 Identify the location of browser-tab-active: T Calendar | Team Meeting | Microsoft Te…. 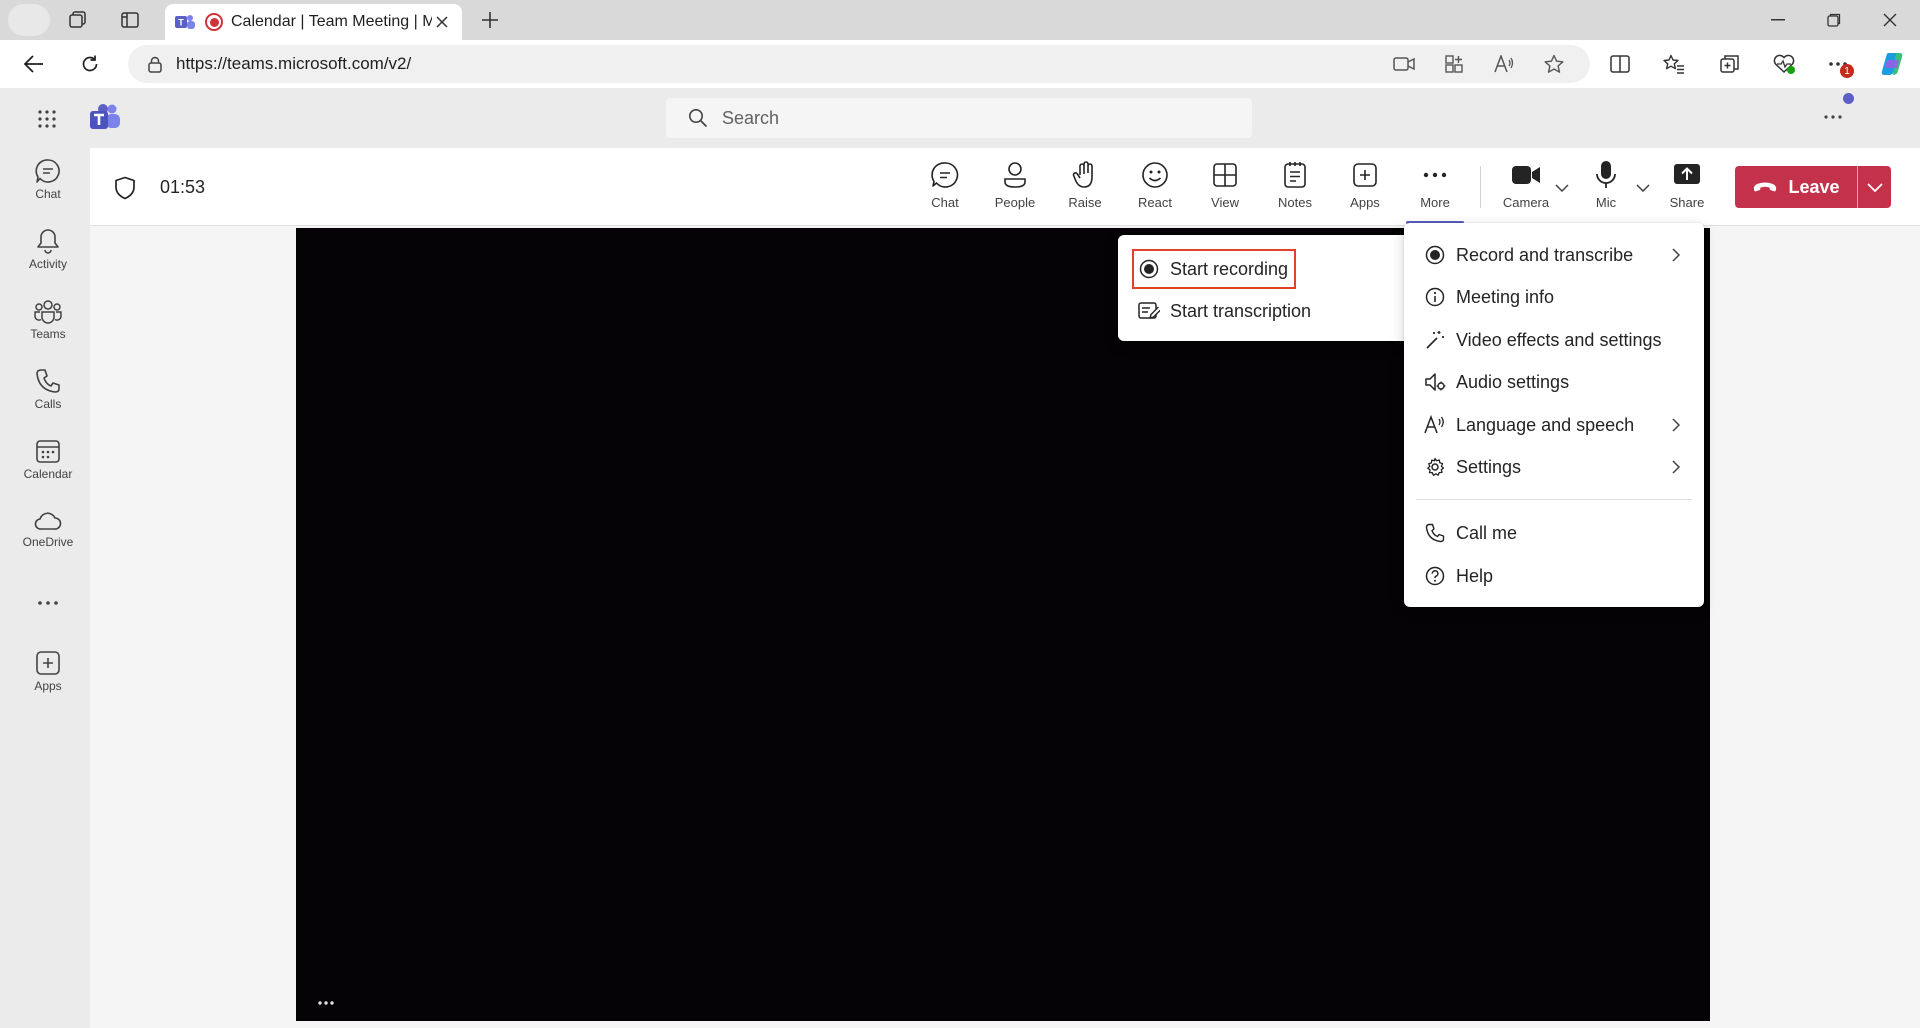
(313, 22).